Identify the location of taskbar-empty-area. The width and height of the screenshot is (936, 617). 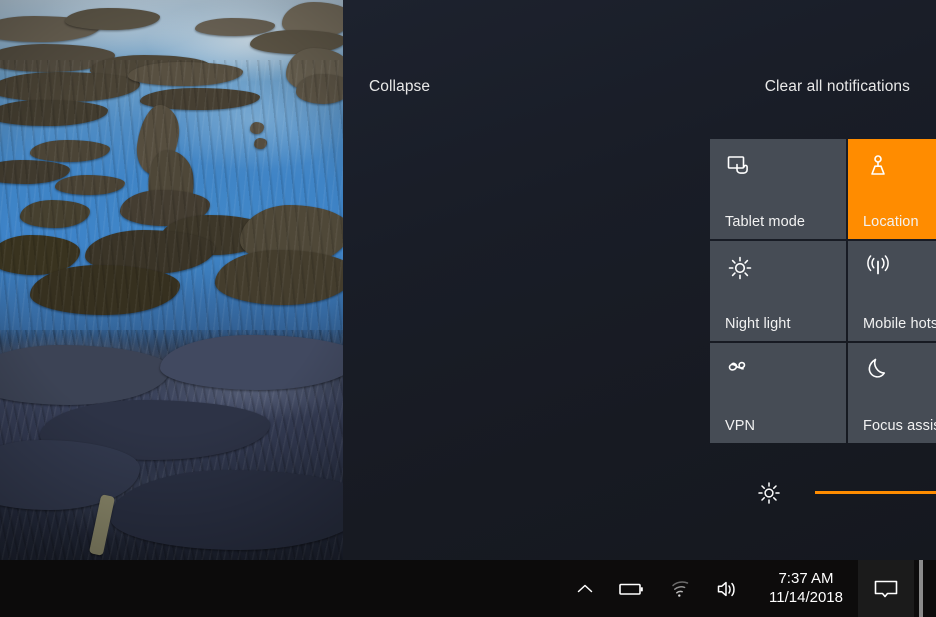
(280, 588).